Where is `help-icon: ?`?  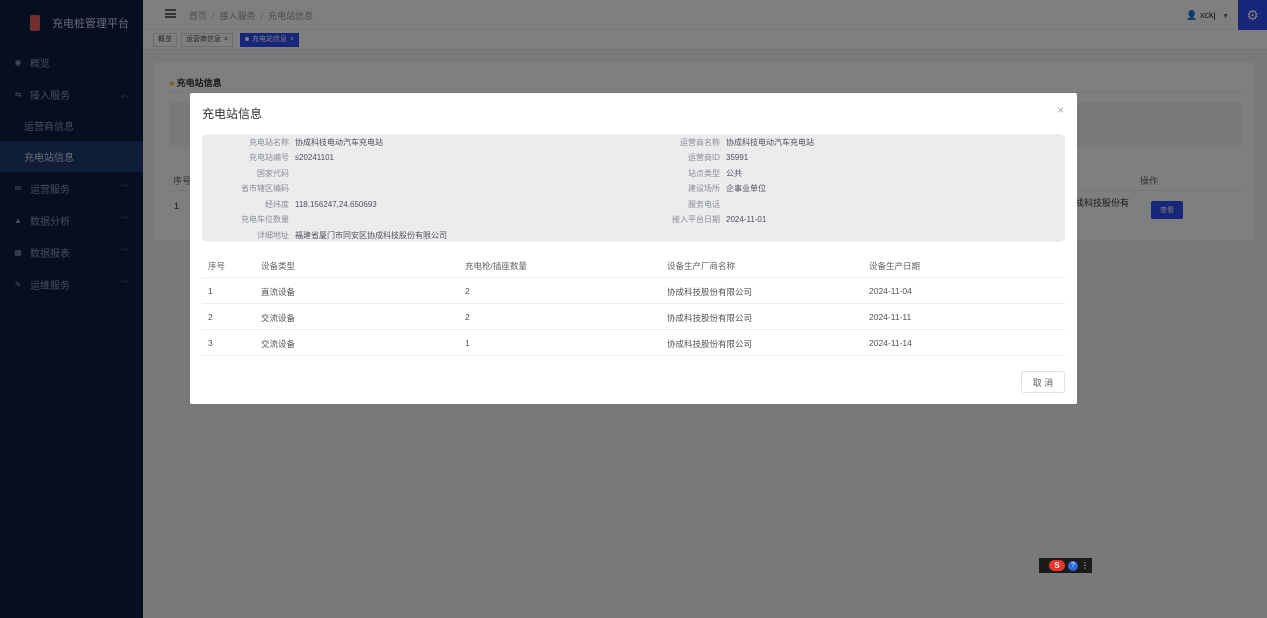 help-icon: ? is located at coordinates (1073, 565).